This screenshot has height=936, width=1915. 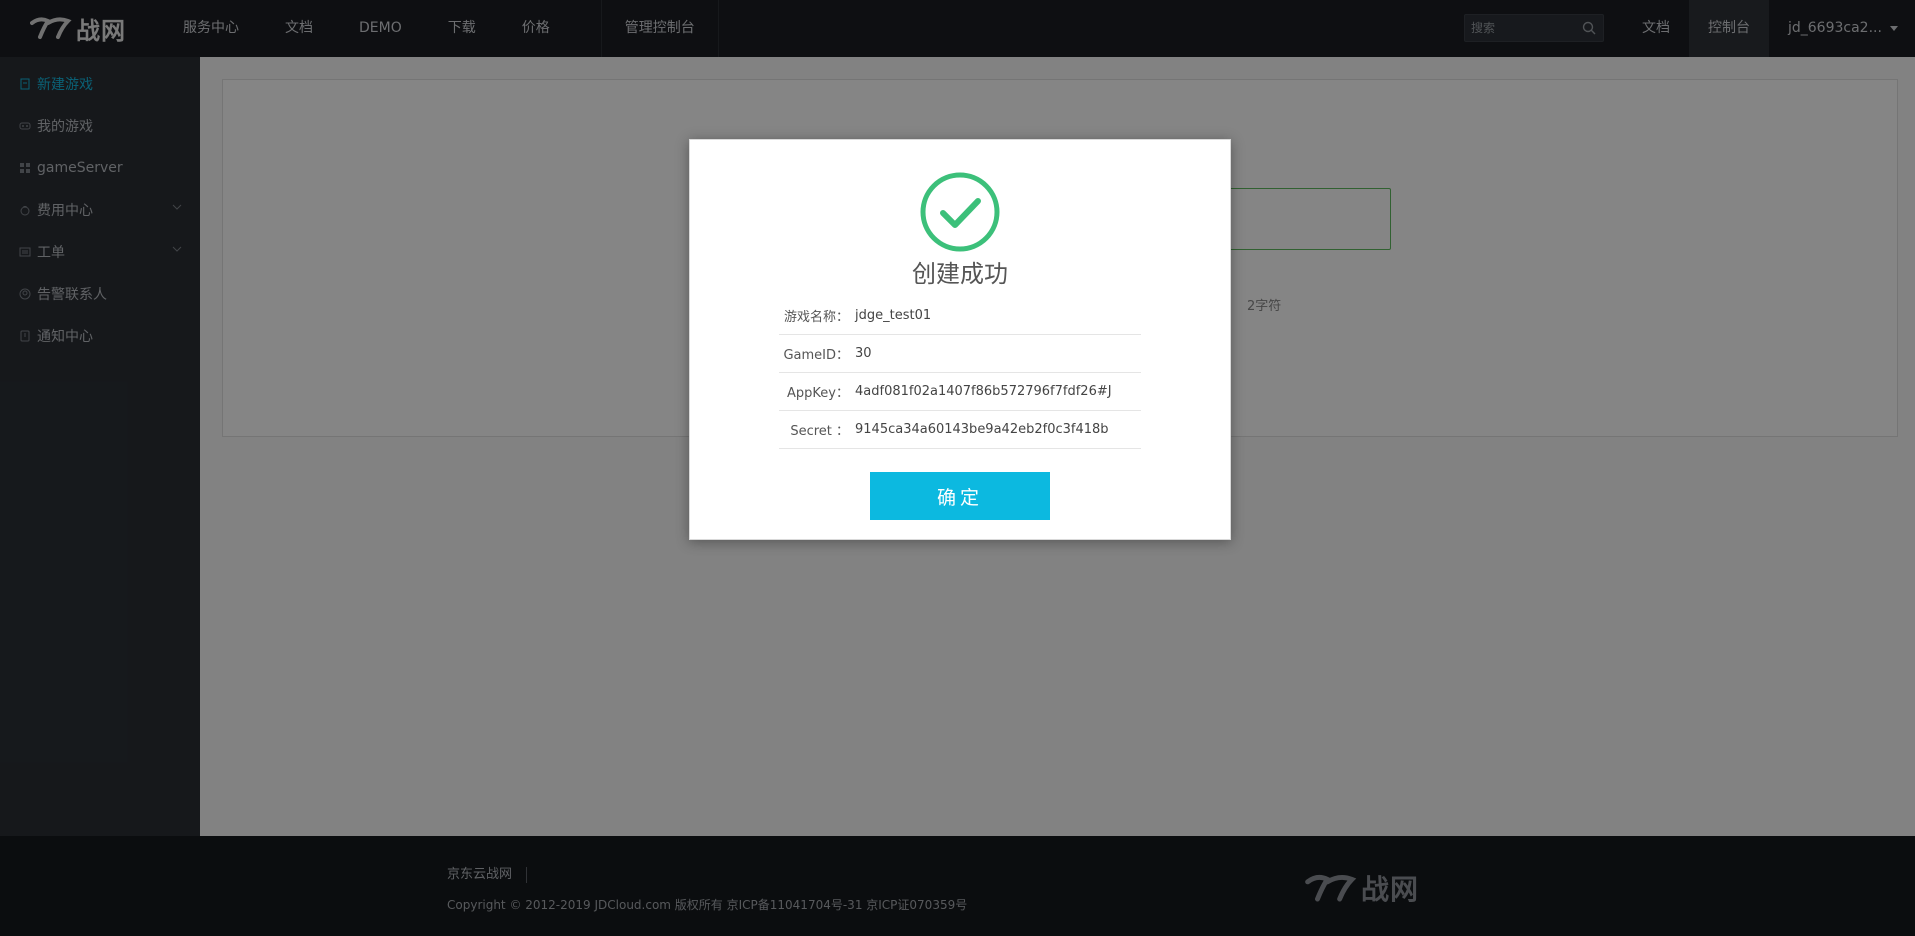 What do you see at coordinates (863, 353) in the screenshot?
I see `info-value: 30` at bounding box center [863, 353].